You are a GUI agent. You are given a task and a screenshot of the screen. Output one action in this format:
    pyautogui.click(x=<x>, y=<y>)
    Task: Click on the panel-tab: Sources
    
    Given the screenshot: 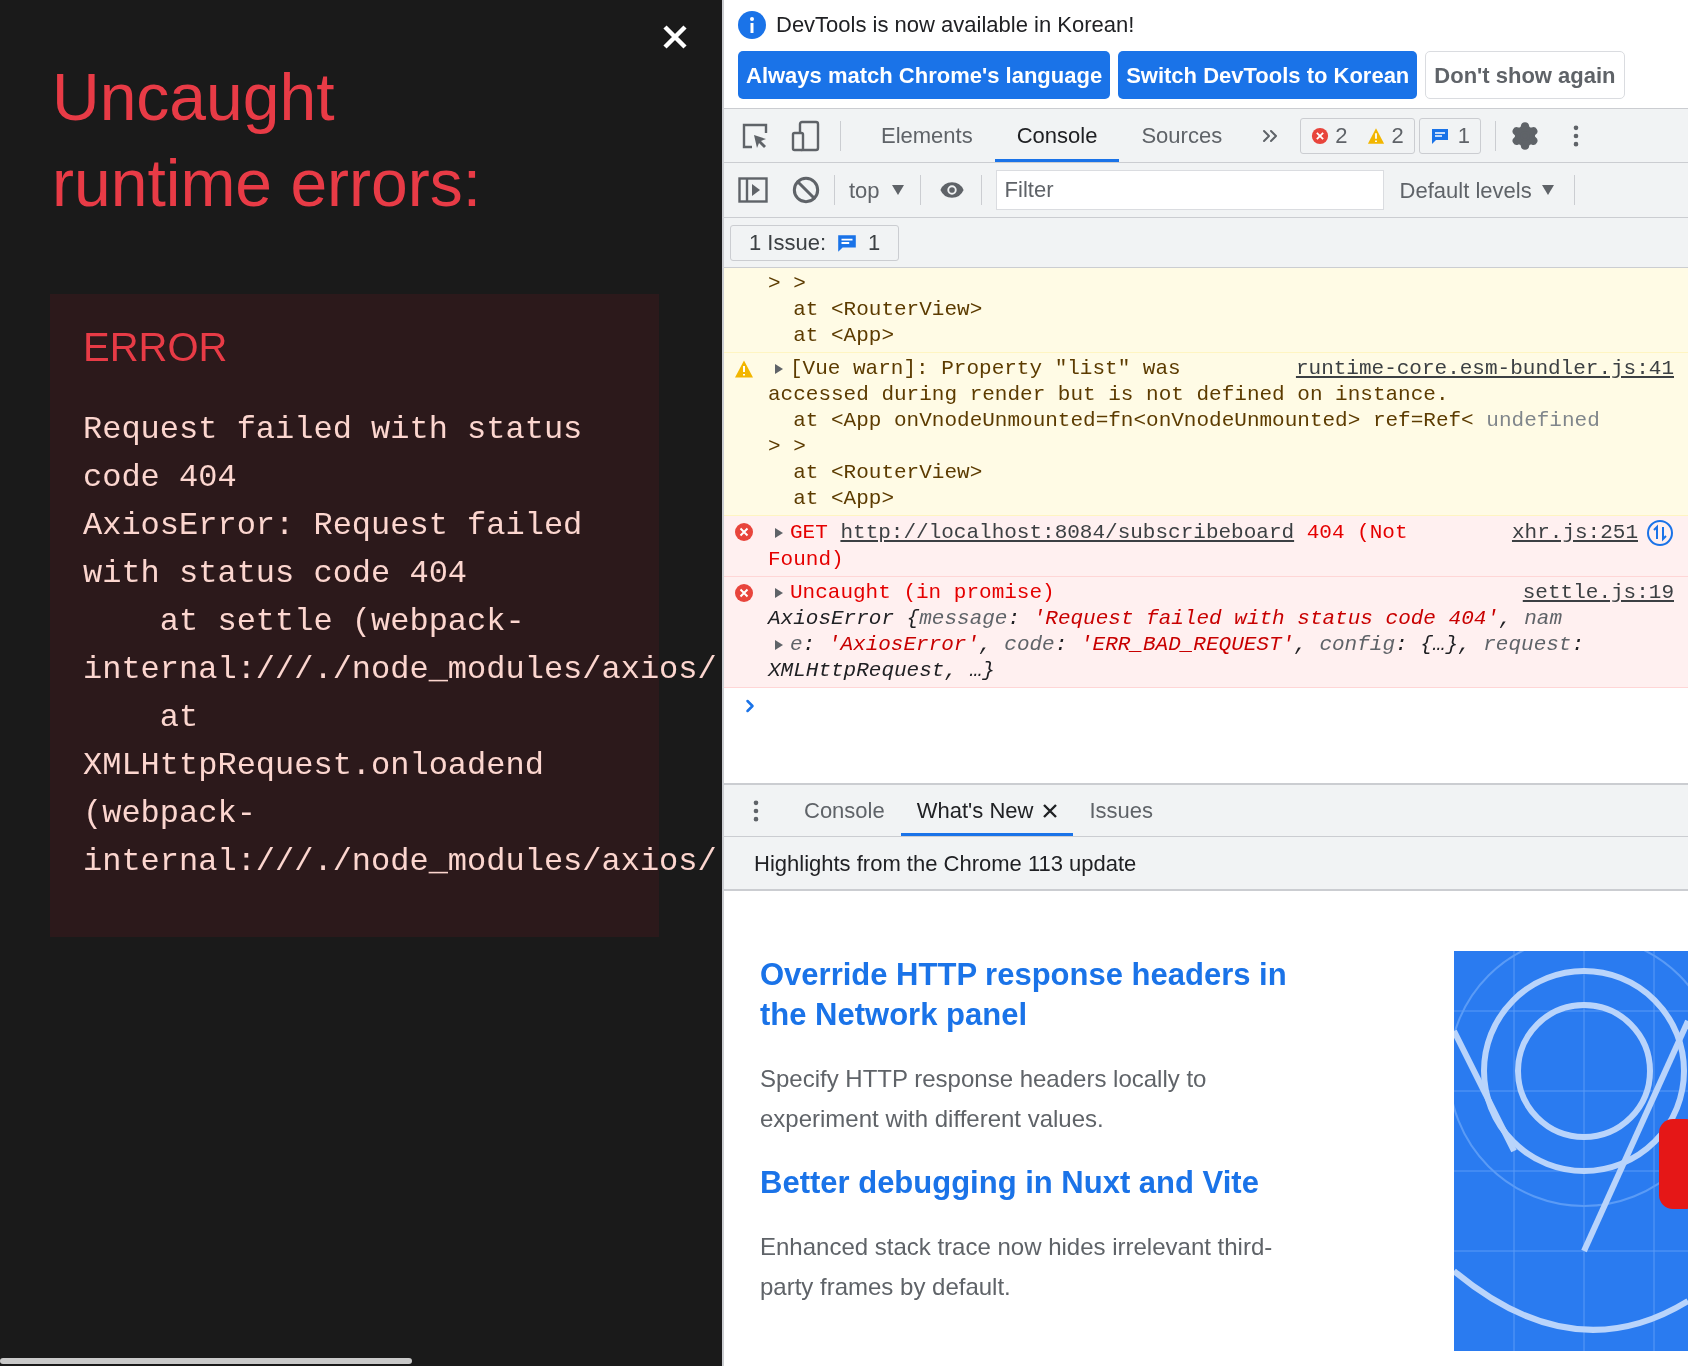 What is the action you would take?
    pyautogui.click(x=1182, y=135)
    